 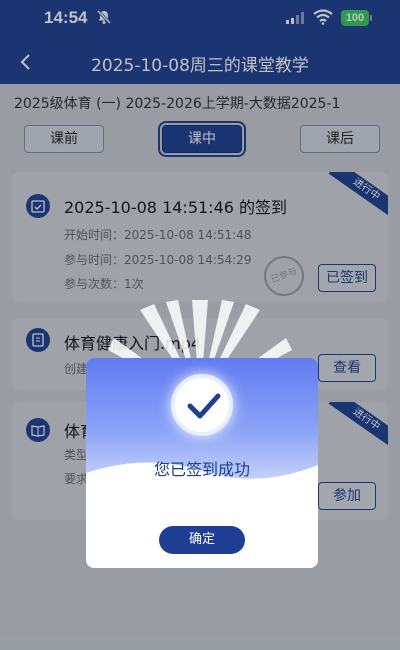 What do you see at coordinates (202, 405) in the screenshot?
I see `checkmark-icon` at bounding box center [202, 405].